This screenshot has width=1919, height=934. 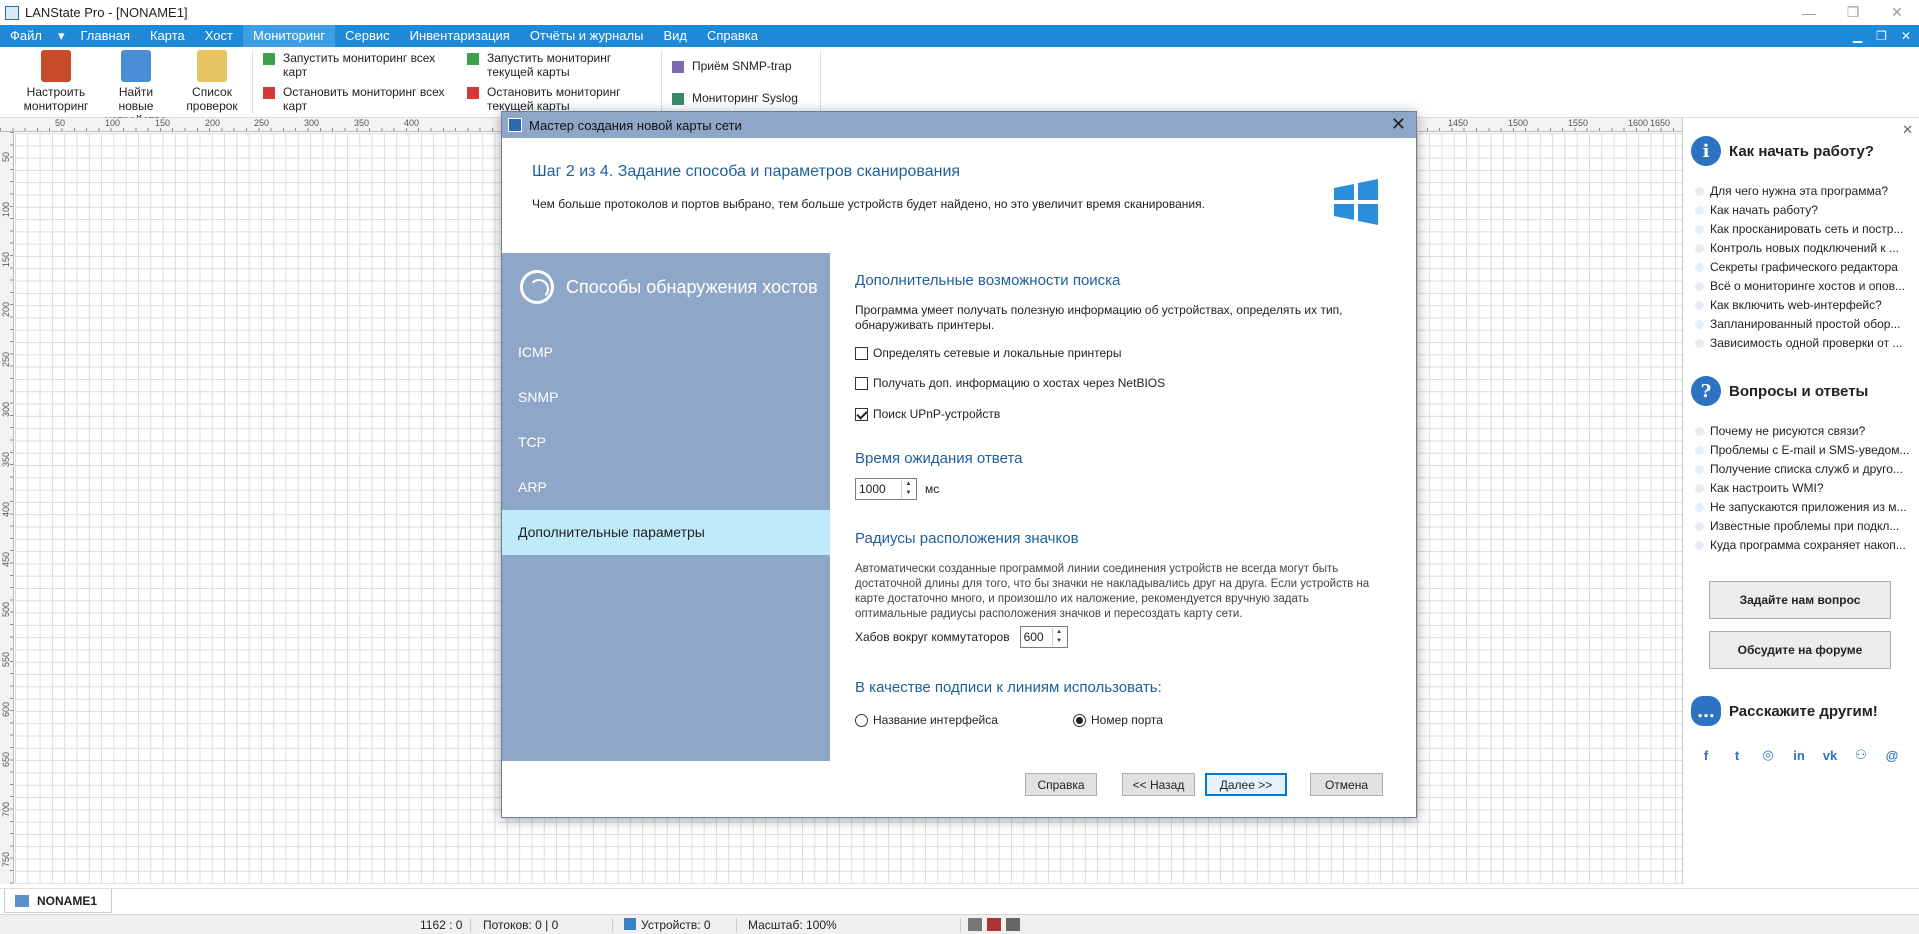 I want to click on radio-button-selected, so click(x=1079, y=720).